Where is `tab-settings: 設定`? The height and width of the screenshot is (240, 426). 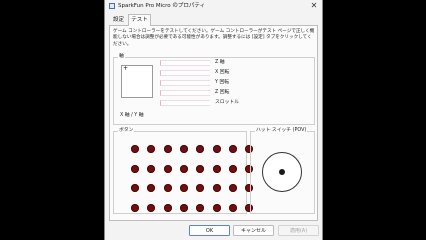
tab-settings: 設定 is located at coordinates (118, 20).